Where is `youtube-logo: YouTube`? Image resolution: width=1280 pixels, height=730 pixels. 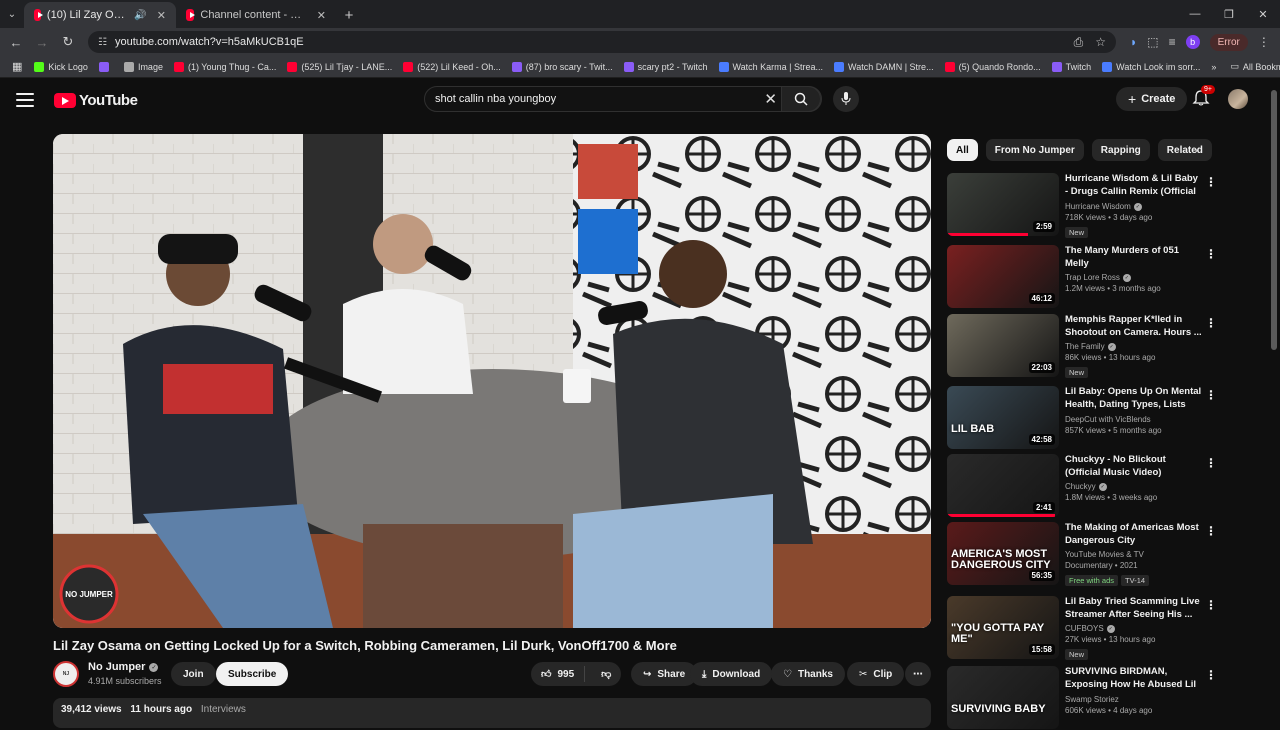
youtube-logo: YouTube is located at coordinates (96, 100).